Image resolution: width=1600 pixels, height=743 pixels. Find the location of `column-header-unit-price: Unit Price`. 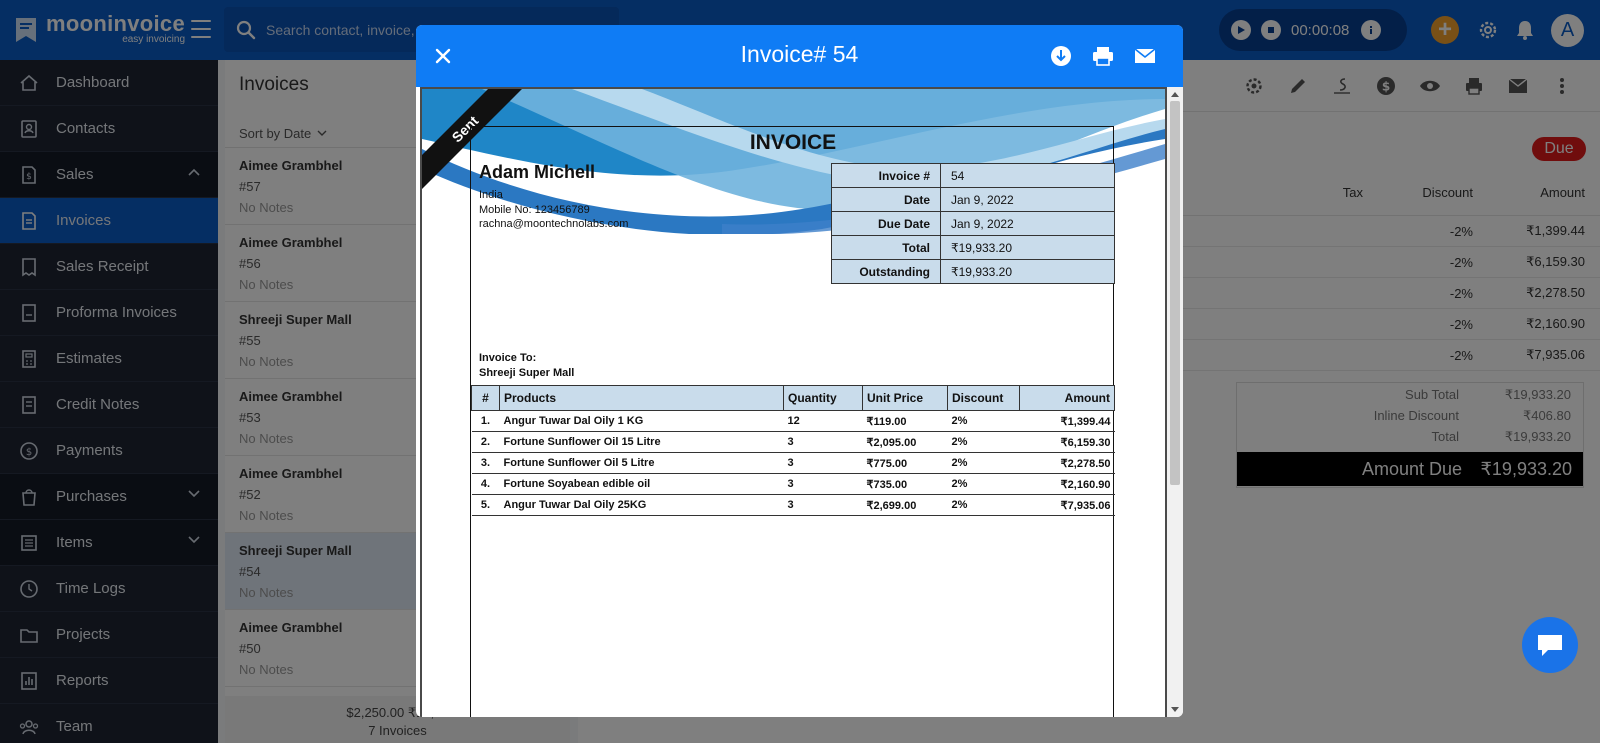

column-header-unit-price: Unit Price is located at coordinates (905, 398).